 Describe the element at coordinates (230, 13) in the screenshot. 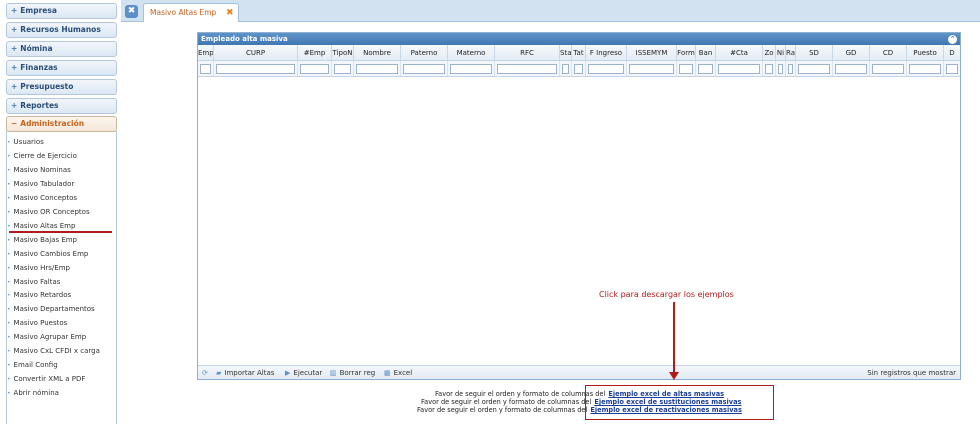

I see `close-tab-icon: ✖` at that location.